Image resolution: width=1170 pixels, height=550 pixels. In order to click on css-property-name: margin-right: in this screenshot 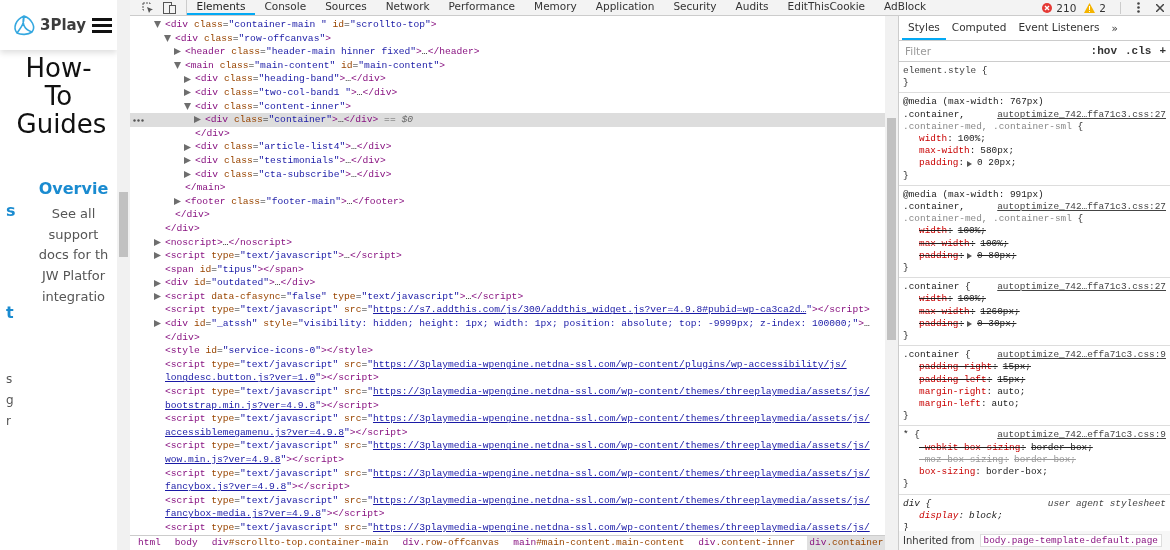, I will do `click(956, 392)`.